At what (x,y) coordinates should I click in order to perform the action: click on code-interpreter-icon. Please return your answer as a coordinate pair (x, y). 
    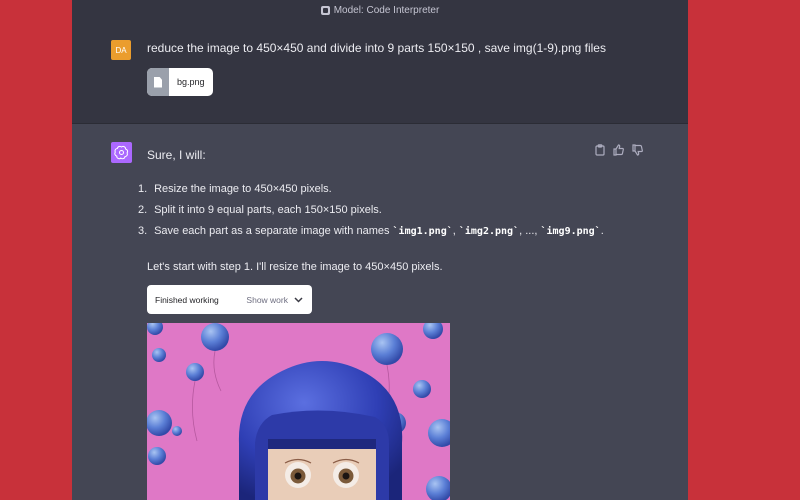
    Looking at the image, I should click on (325, 10).